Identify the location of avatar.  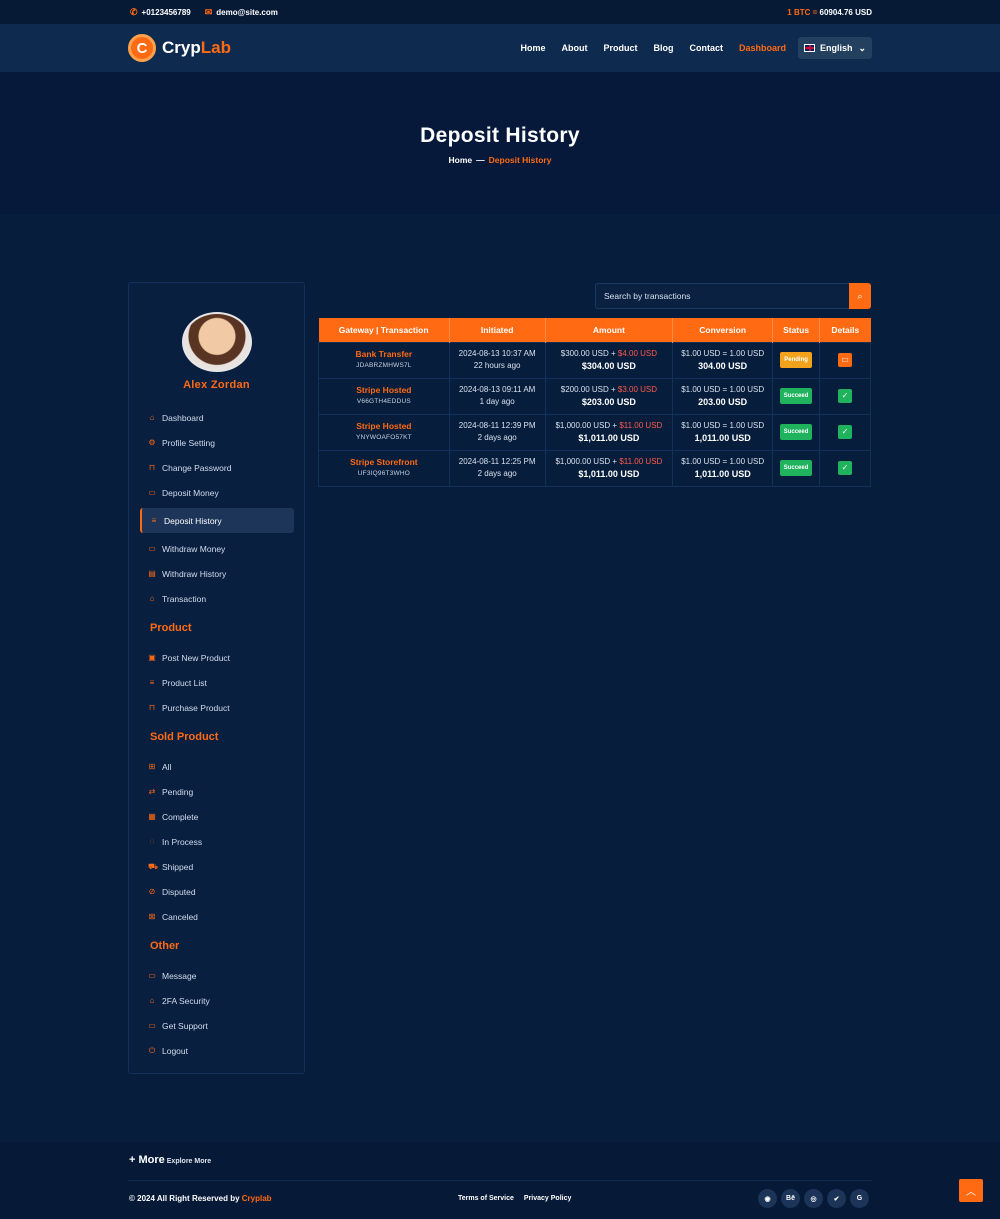
(217, 342).